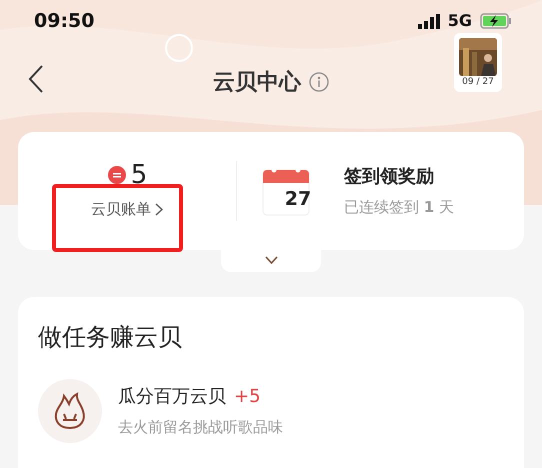  What do you see at coordinates (399, 207) in the screenshot?
I see `checkin-streak: 已连续签到 1 天` at bounding box center [399, 207].